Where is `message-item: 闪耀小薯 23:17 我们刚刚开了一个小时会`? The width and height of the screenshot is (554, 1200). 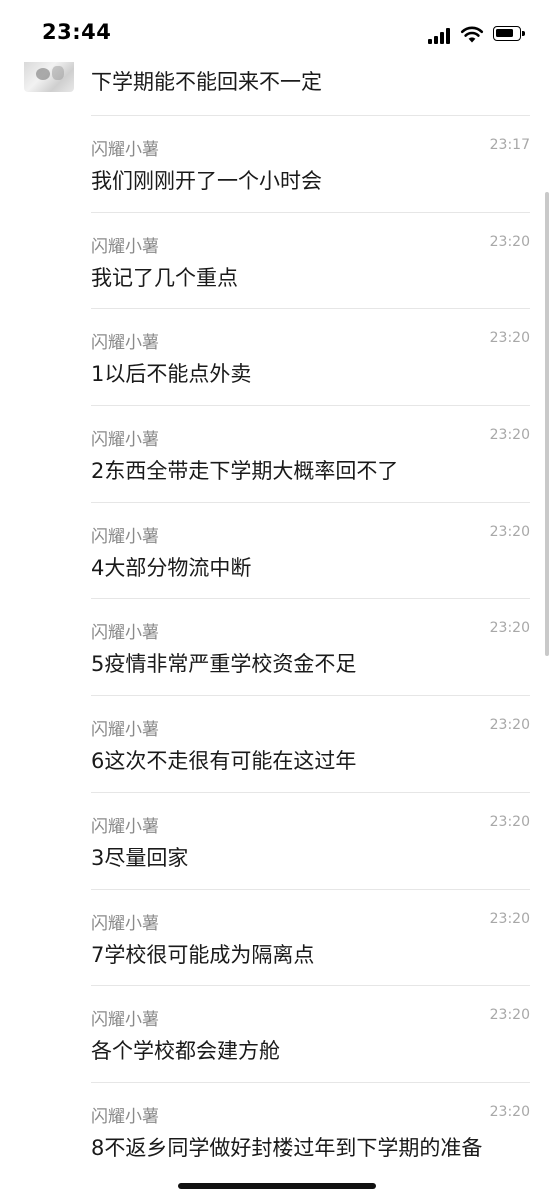 message-item: 闪耀小薯 23:17 我们刚刚开了一个小时会 is located at coordinates (277, 163).